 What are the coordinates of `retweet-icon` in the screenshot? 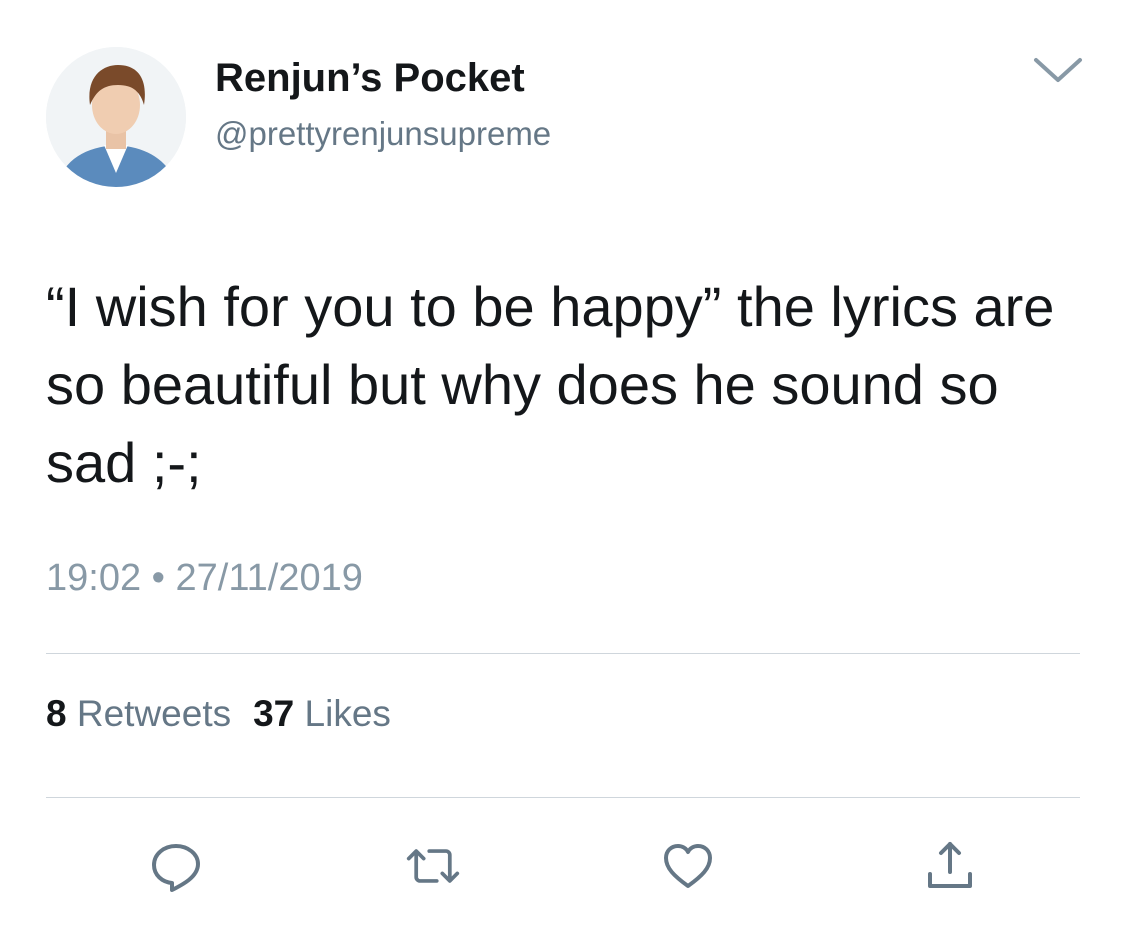 It's located at (433, 866).